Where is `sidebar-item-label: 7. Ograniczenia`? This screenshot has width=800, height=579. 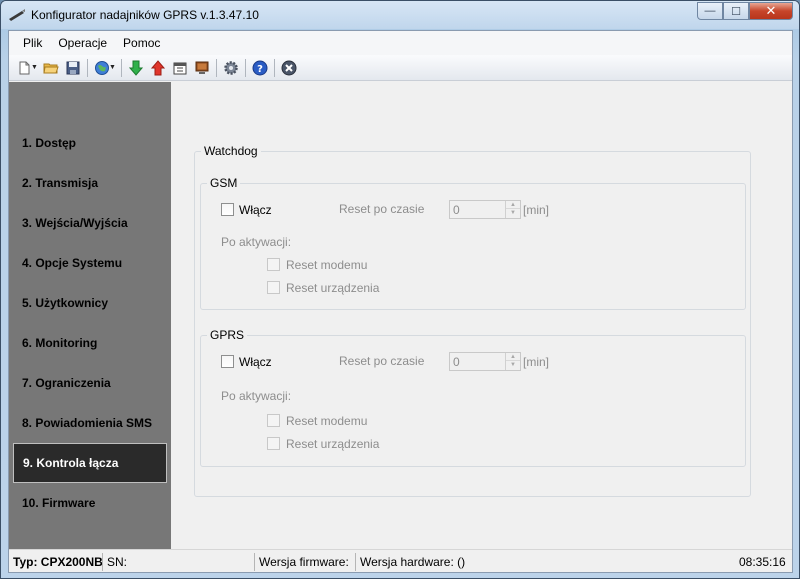
sidebar-item-label: 7. Ograniczenia is located at coordinates (66, 383).